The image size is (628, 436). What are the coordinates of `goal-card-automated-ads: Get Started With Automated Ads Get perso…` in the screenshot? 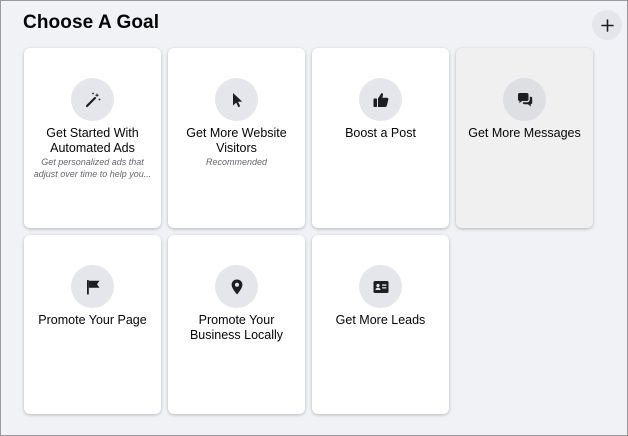 It's located at (92, 138).